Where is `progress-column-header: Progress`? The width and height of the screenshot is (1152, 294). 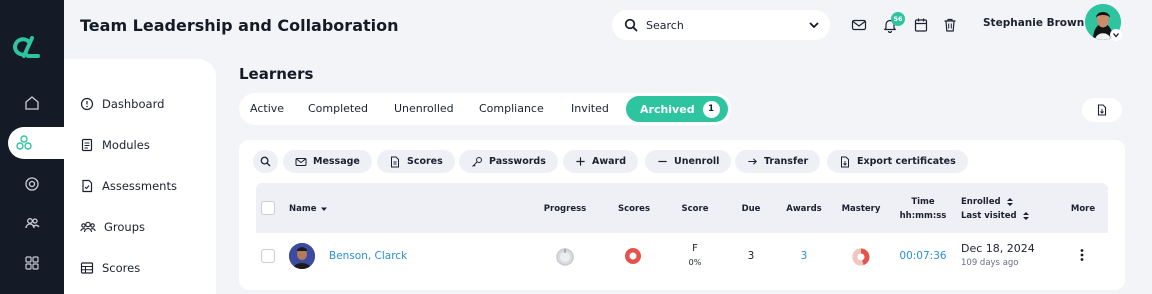 progress-column-header: Progress is located at coordinates (565, 209).